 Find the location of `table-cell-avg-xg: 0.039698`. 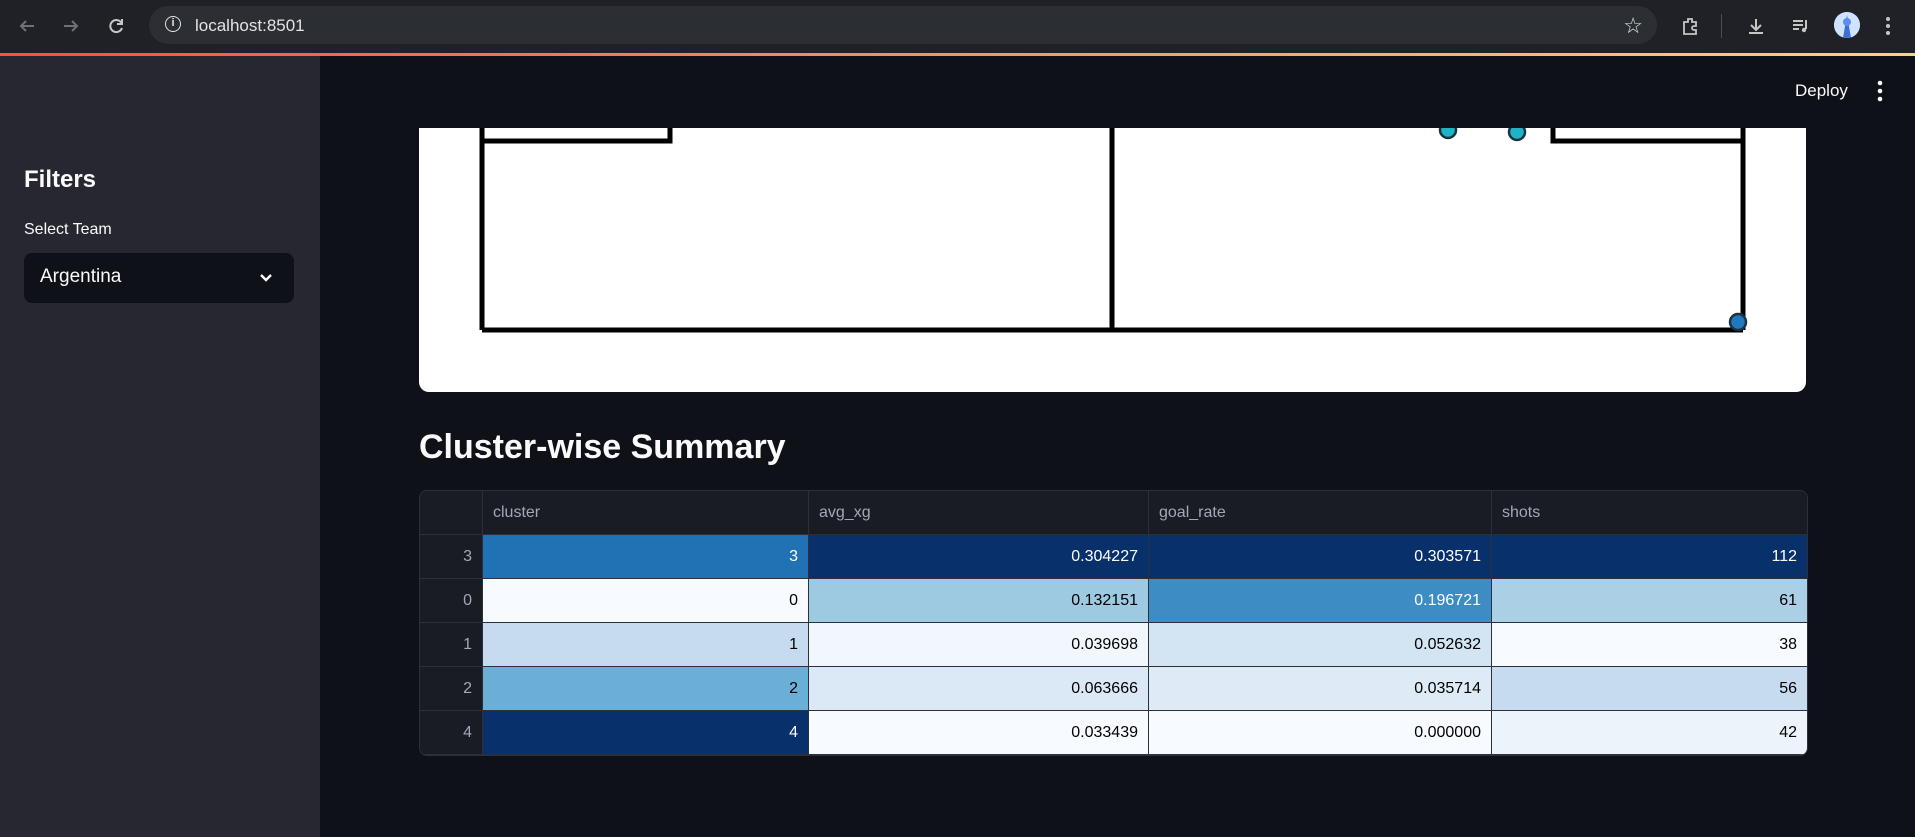

table-cell-avg-xg: 0.039698 is located at coordinates (979, 645).